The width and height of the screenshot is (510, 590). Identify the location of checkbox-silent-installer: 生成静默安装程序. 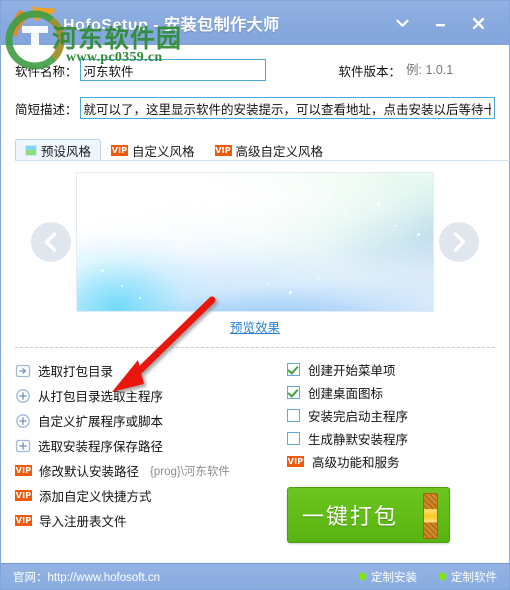
(391, 438).